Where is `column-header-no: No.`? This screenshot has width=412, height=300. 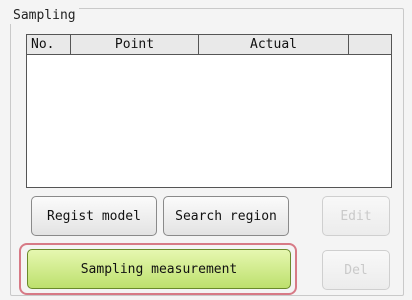
column-header-no: No. is located at coordinates (49, 44).